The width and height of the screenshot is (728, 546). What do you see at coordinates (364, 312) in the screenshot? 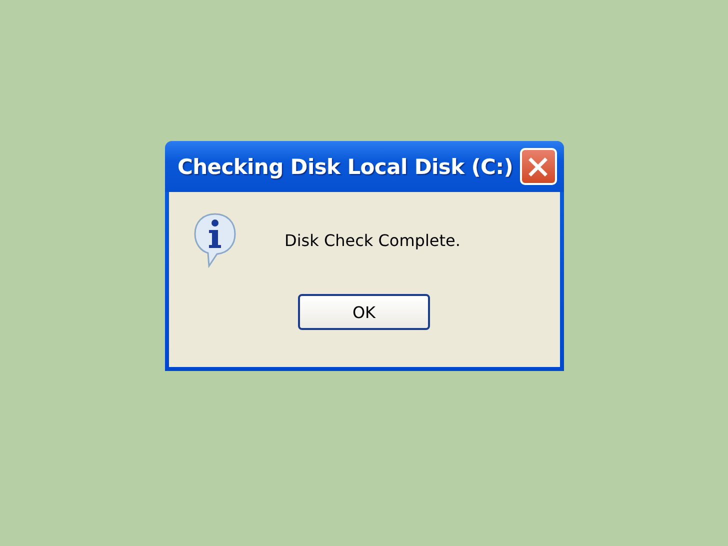
I see `ok-button: OK` at bounding box center [364, 312].